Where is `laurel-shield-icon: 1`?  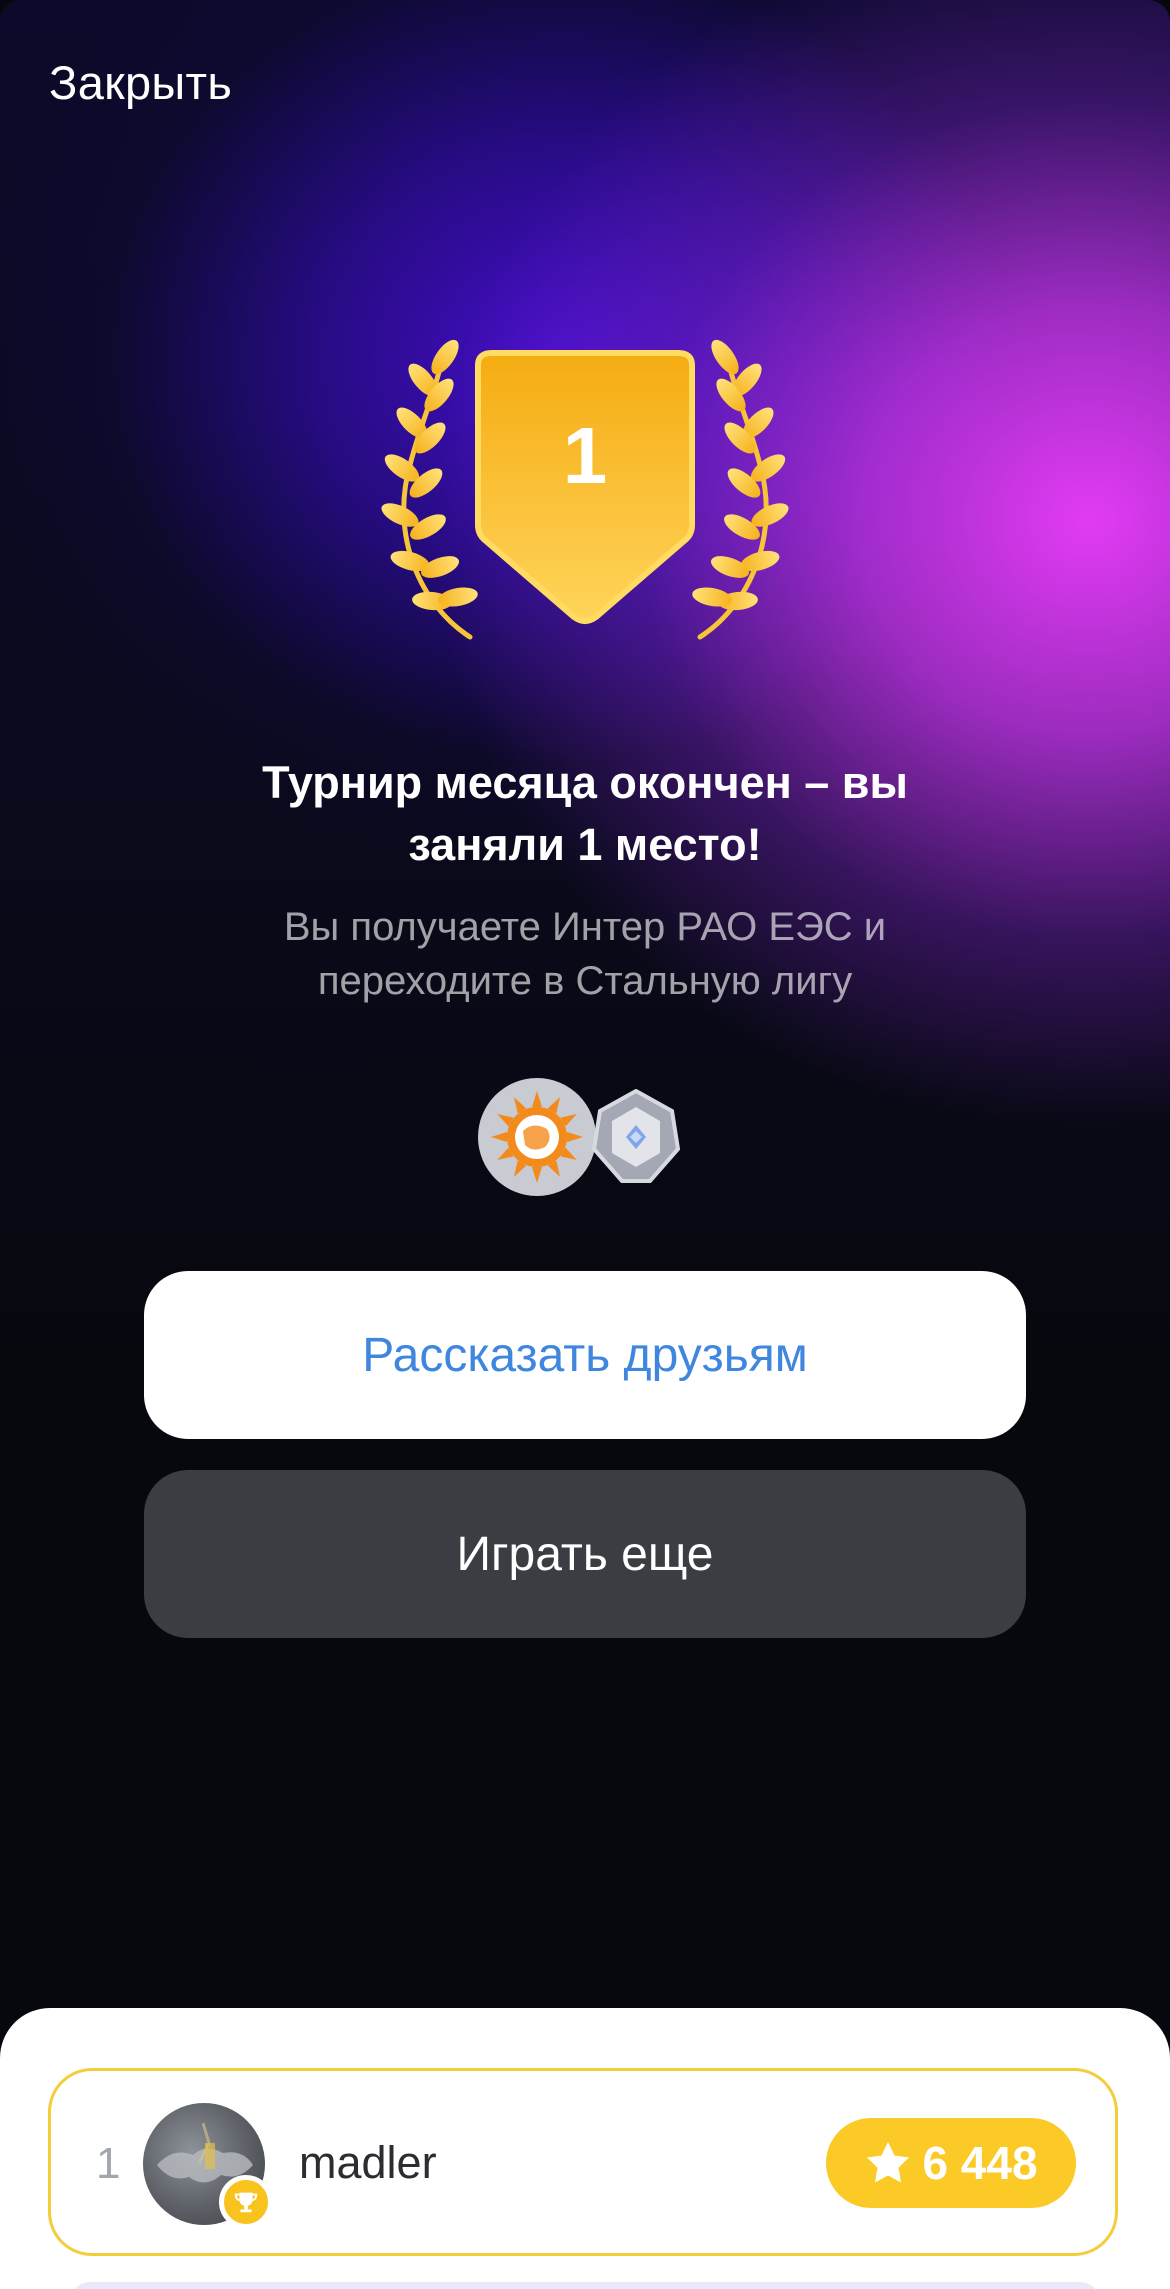 laurel-shield-icon: 1 is located at coordinates (585, 489).